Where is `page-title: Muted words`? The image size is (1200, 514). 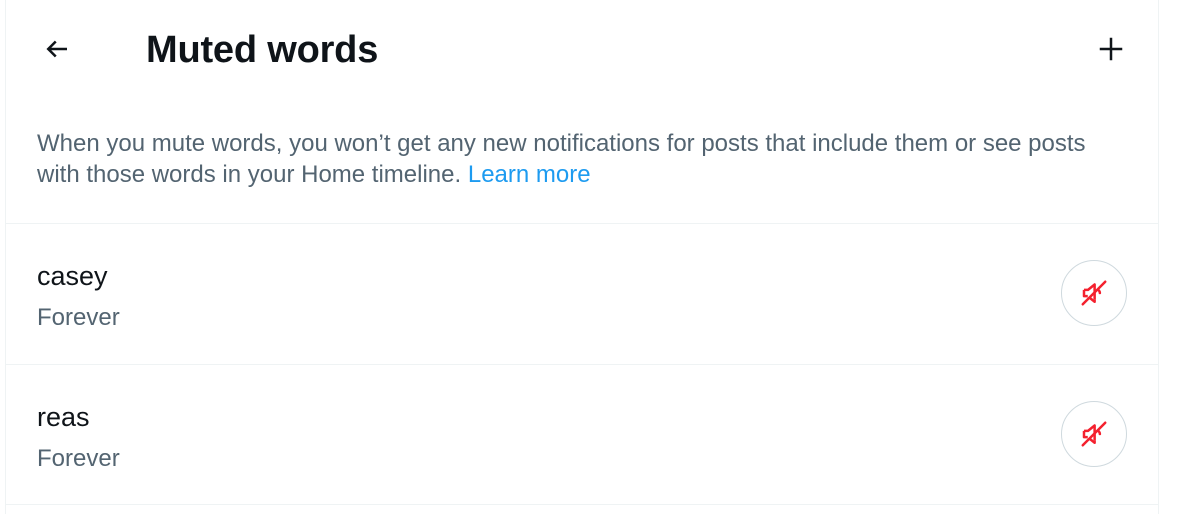
page-title: Muted words is located at coordinates (262, 50).